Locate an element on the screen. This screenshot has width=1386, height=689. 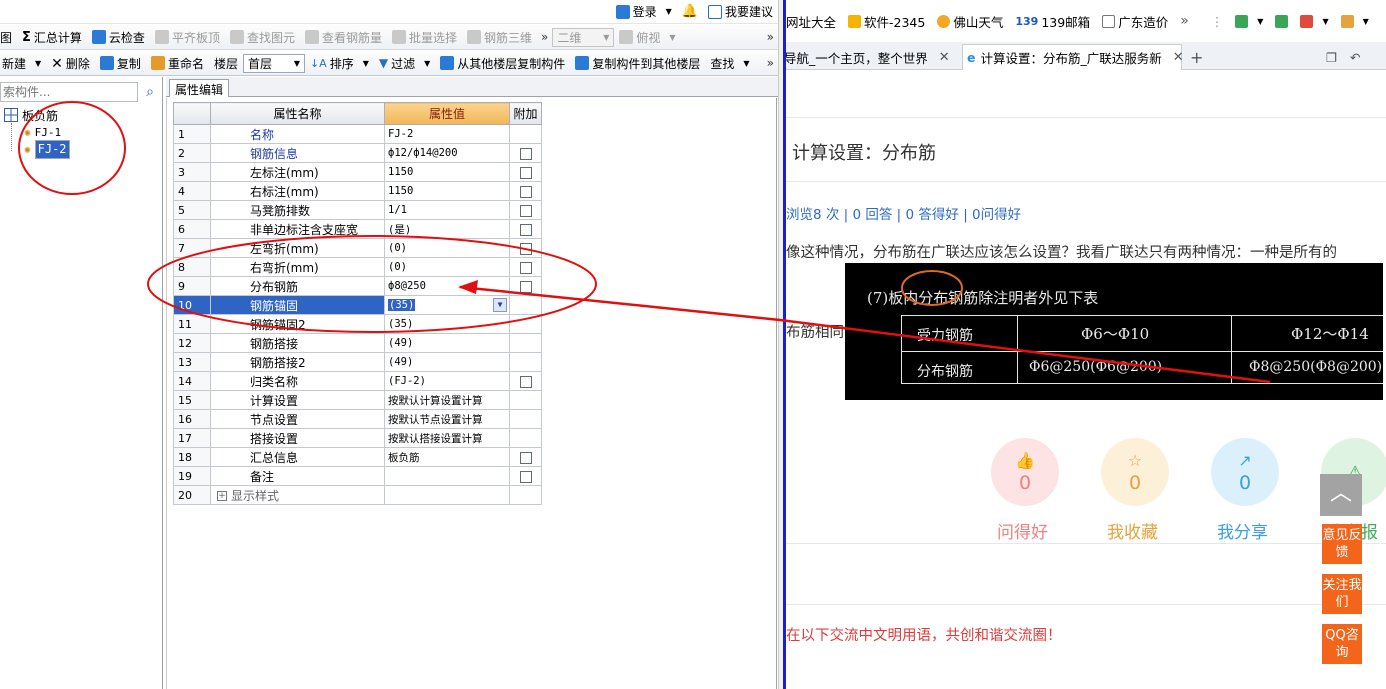
action-button-0: 👍 0 is located at coordinates (1025, 472).